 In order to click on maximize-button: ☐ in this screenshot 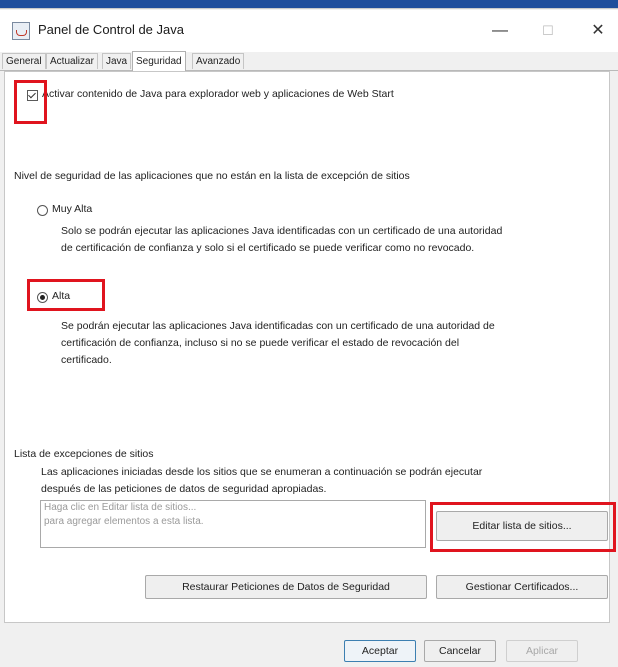, I will do `click(548, 31)`.